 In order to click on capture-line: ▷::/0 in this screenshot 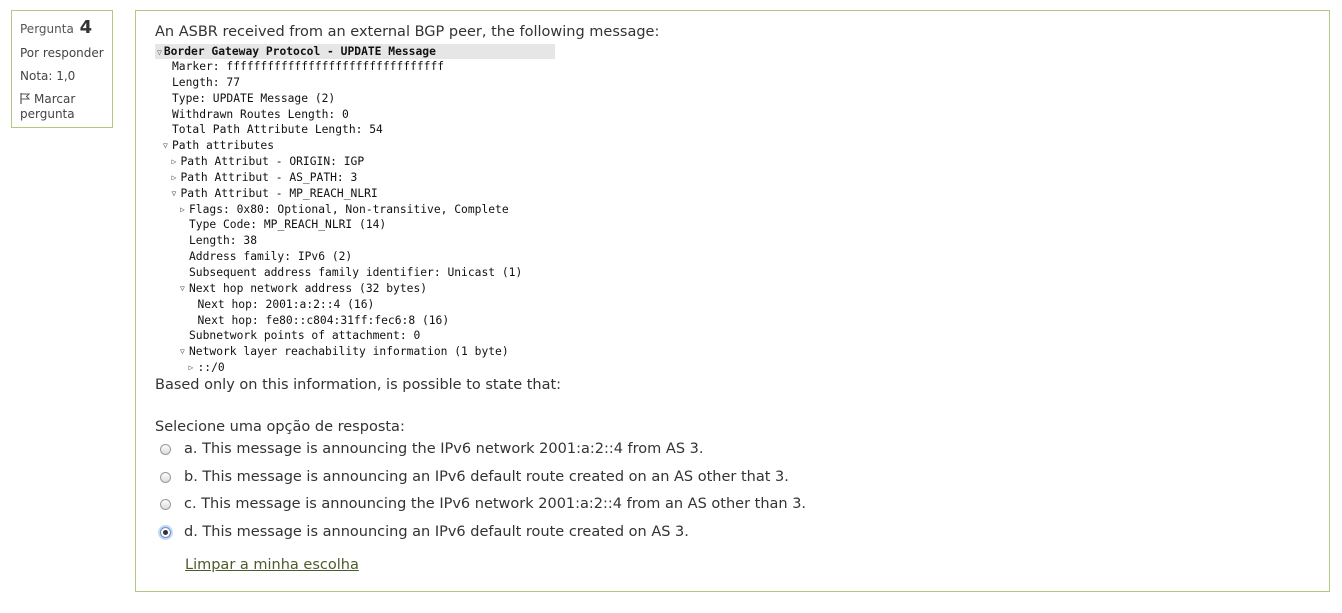, I will do `click(355, 368)`.